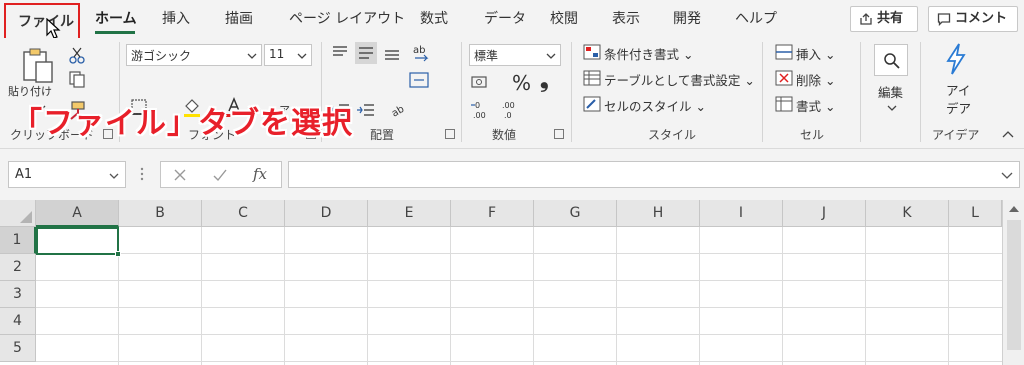  I want to click on tab-formulas: 数式, so click(434, 19).